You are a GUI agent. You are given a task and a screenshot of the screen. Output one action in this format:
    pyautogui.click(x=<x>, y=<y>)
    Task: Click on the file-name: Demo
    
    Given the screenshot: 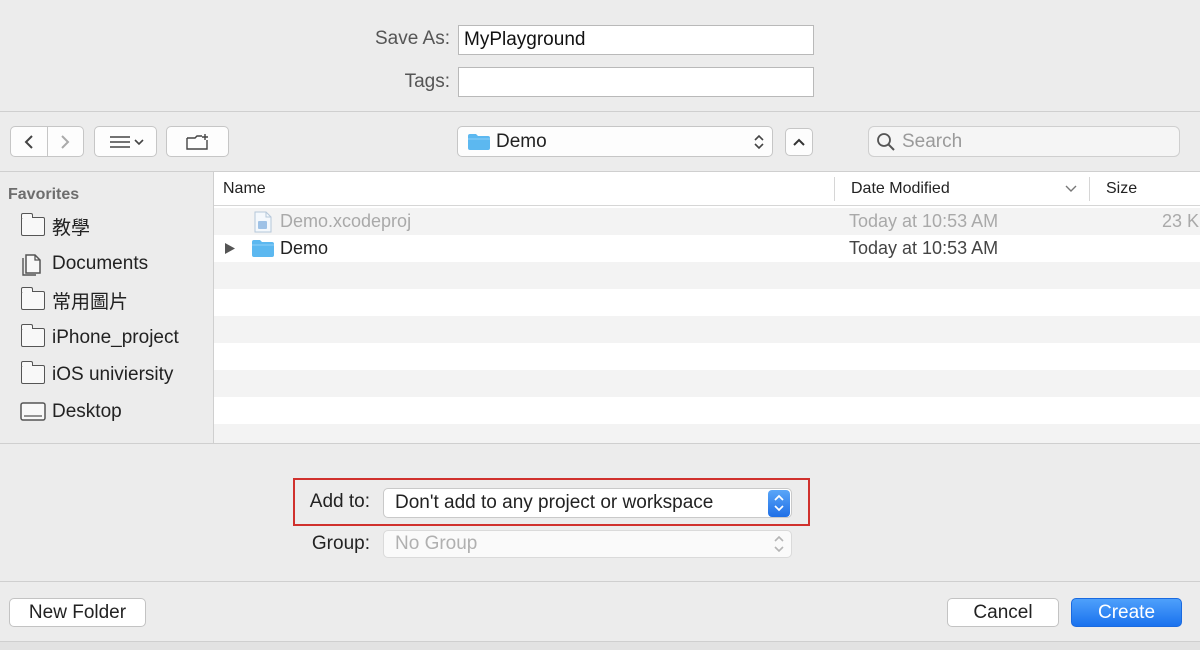 What is the action you would take?
    pyautogui.click(x=304, y=248)
    